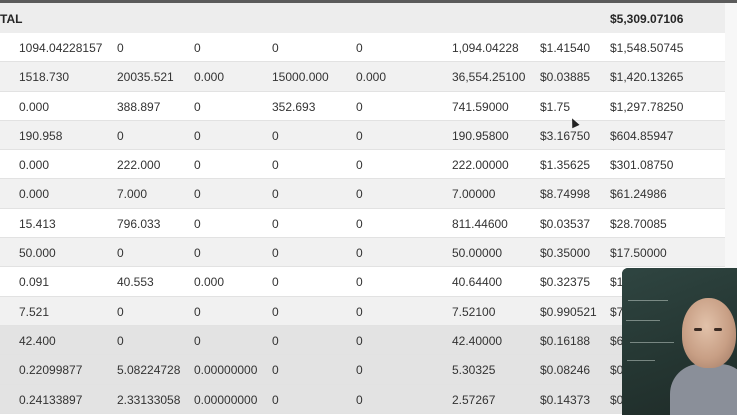  I want to click on table-cell: 2.33133058, so click(148, 400).